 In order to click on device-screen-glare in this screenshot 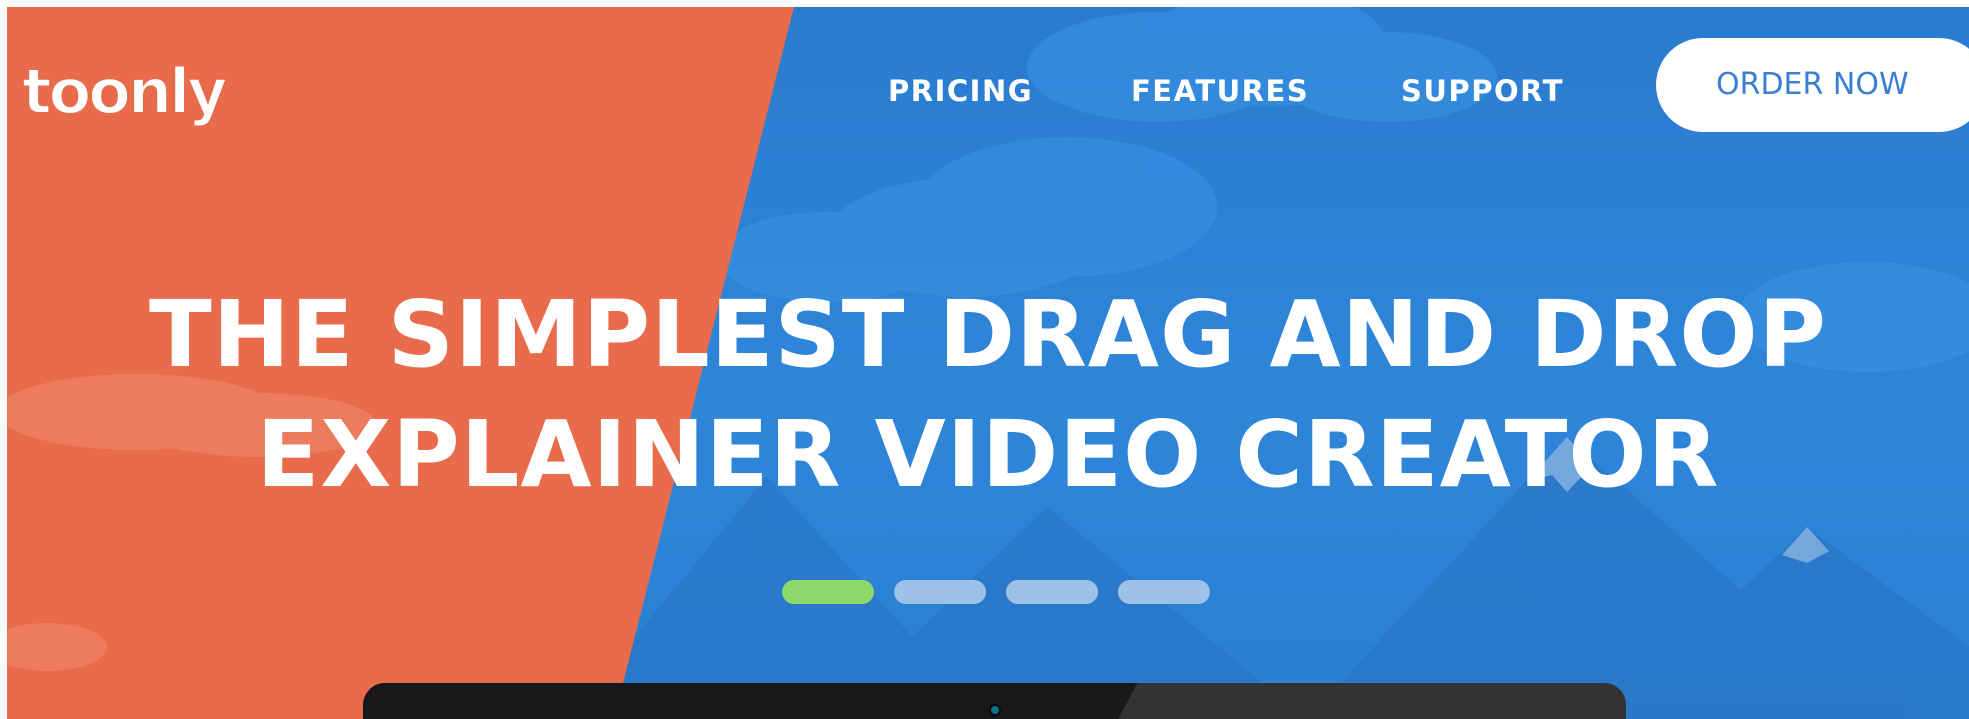, I will do `click(1366, 701)`.